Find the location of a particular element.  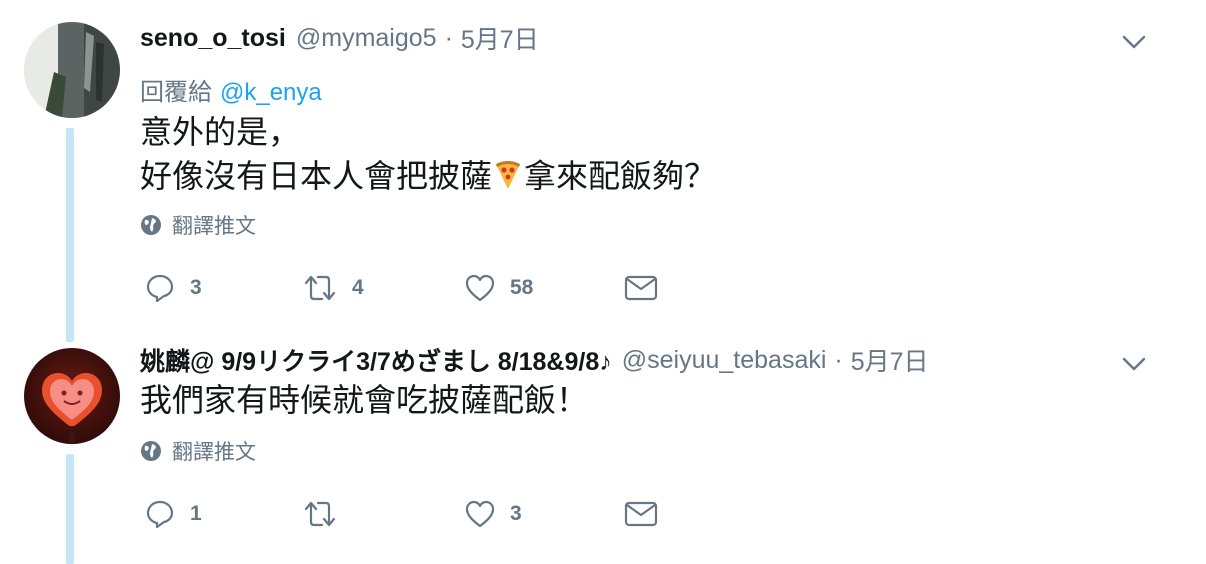

retweet-count: 4 is located at coordinates (358, 287).